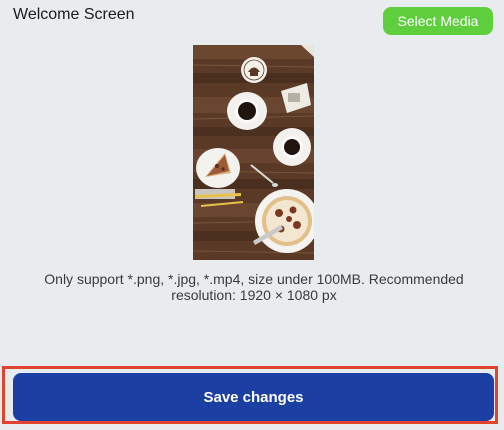 The width and height of the screenshot is (504, 430). Describe the element at coordinates (438, 21) in the screenshot. I see `select-media-button: Select Media` at that location.